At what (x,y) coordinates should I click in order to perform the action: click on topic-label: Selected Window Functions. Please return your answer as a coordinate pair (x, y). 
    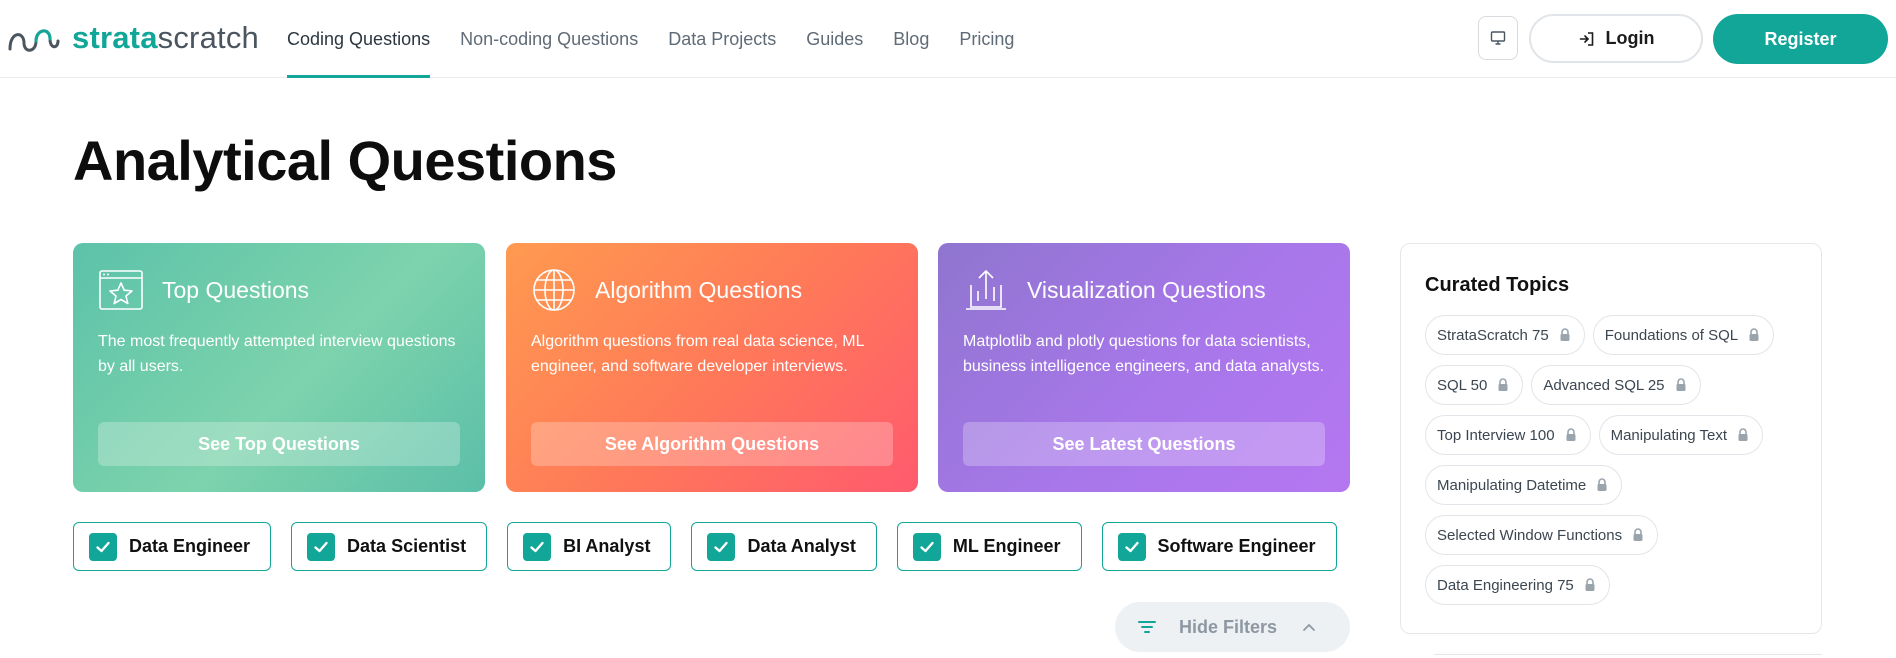
    Looking at the image, I should click on (1530, 535).